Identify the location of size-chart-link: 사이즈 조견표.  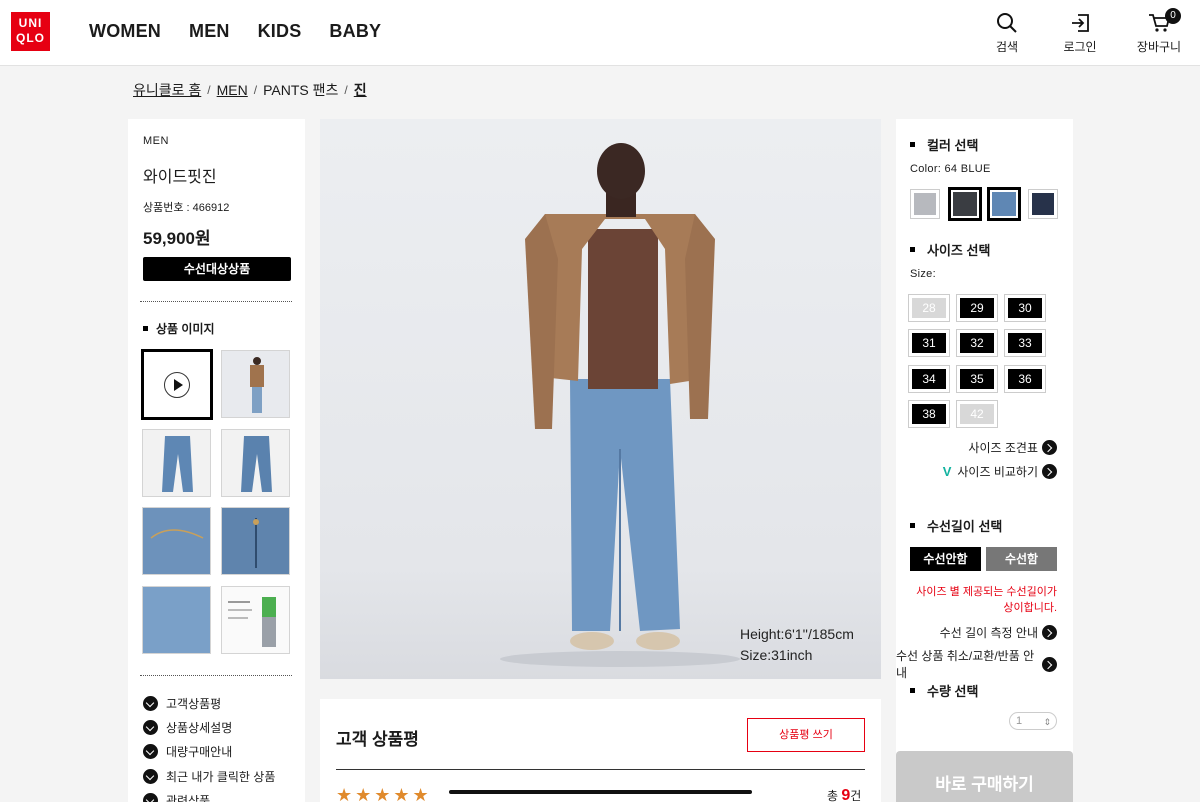
(1012, 447).